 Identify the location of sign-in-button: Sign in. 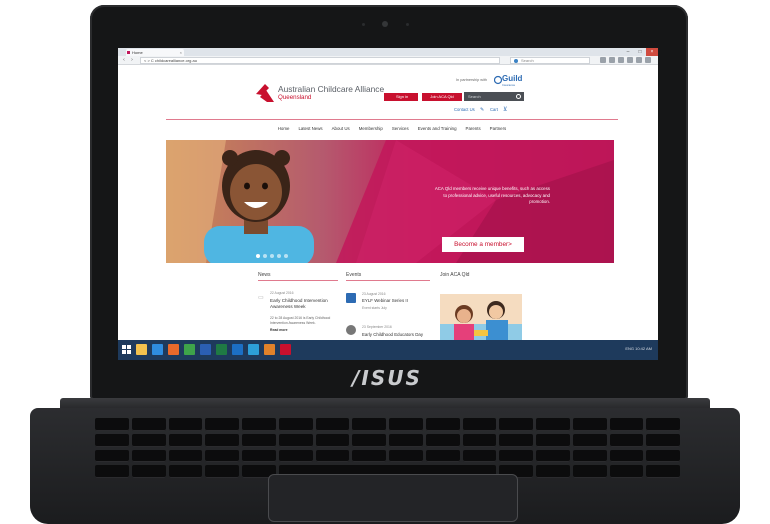
(401, 97).